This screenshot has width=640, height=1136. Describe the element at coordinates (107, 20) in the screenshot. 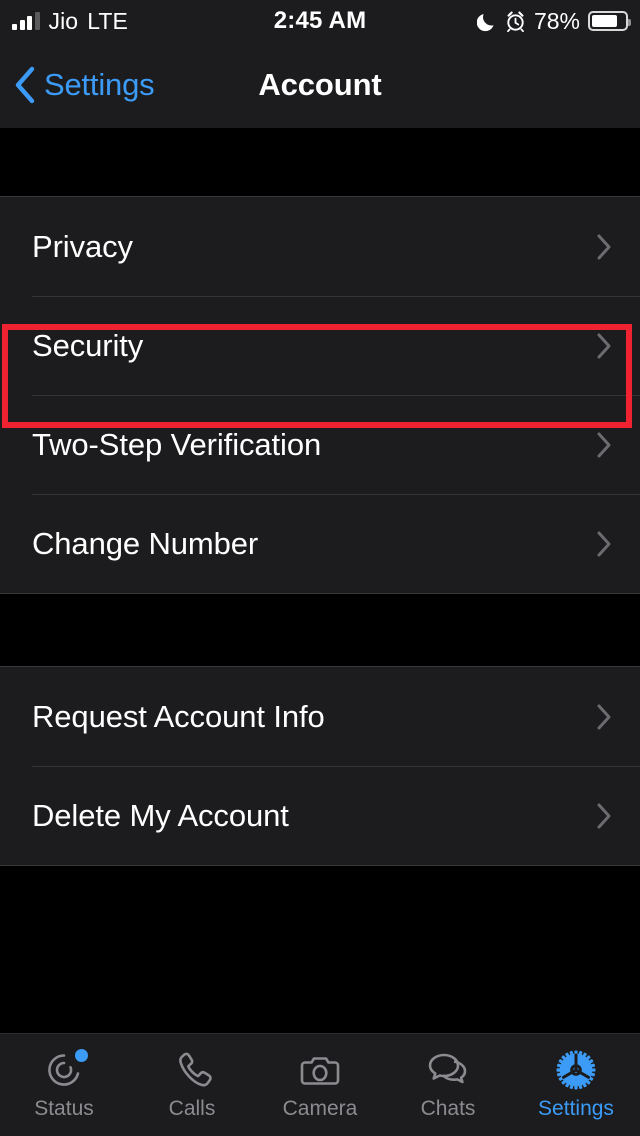

I see `network-type: LTE` at that location.